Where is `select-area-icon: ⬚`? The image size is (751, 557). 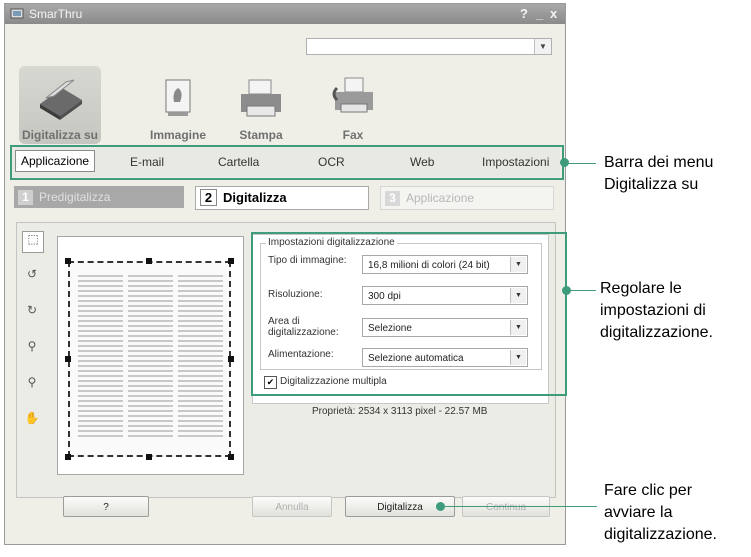
select-area-icon: ⬚ is located at coordinates (33, 242).